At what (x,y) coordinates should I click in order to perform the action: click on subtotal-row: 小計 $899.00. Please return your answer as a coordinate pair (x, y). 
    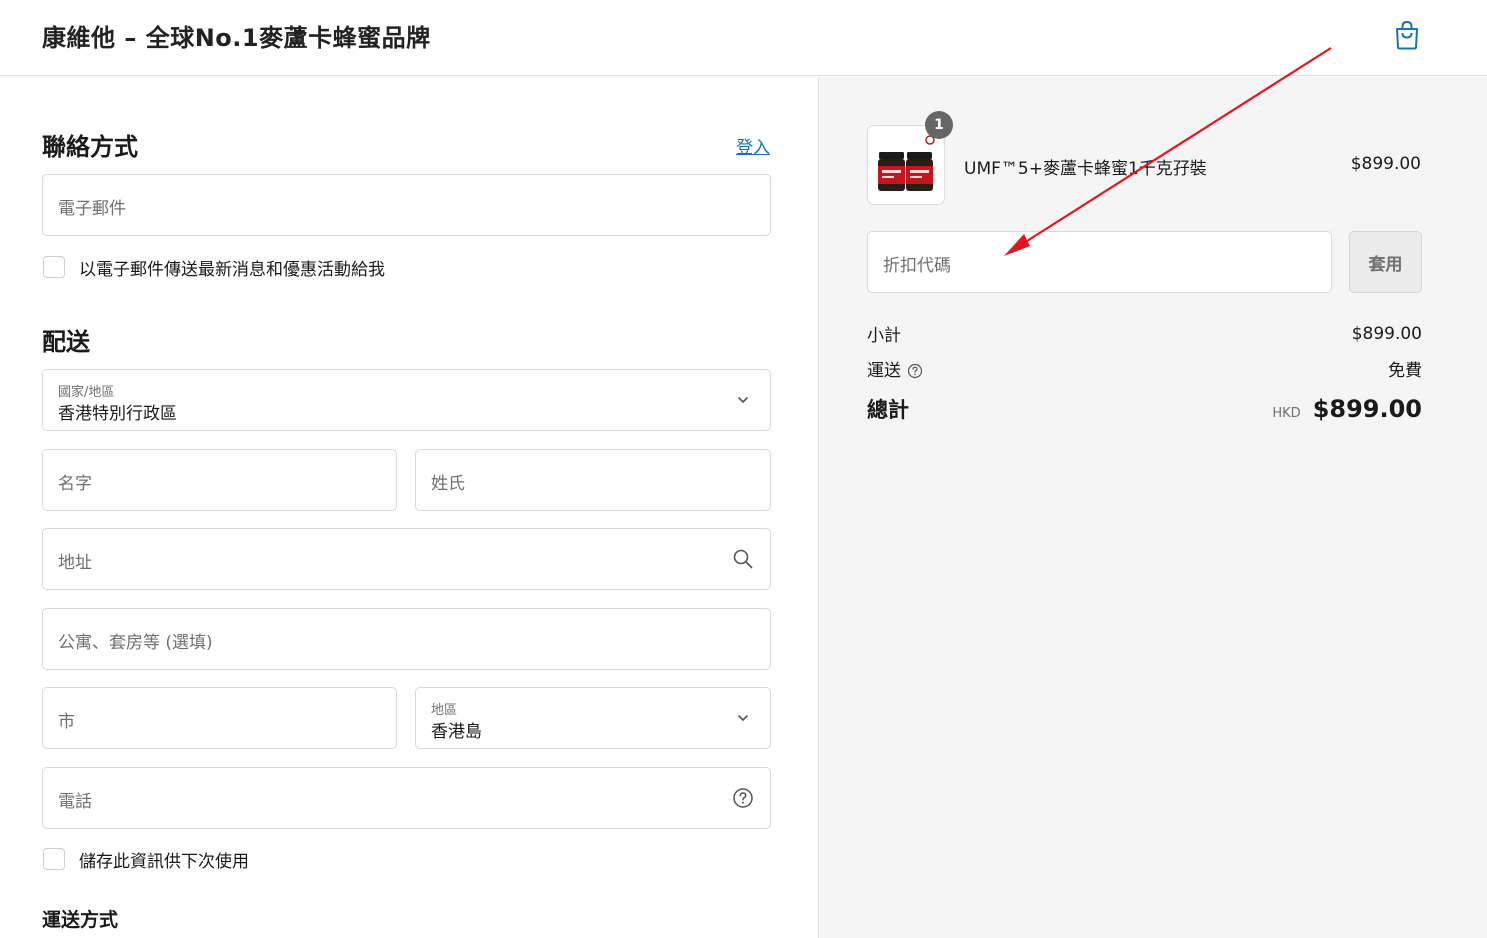
    Looking at the image, I should click on (1144, 334).